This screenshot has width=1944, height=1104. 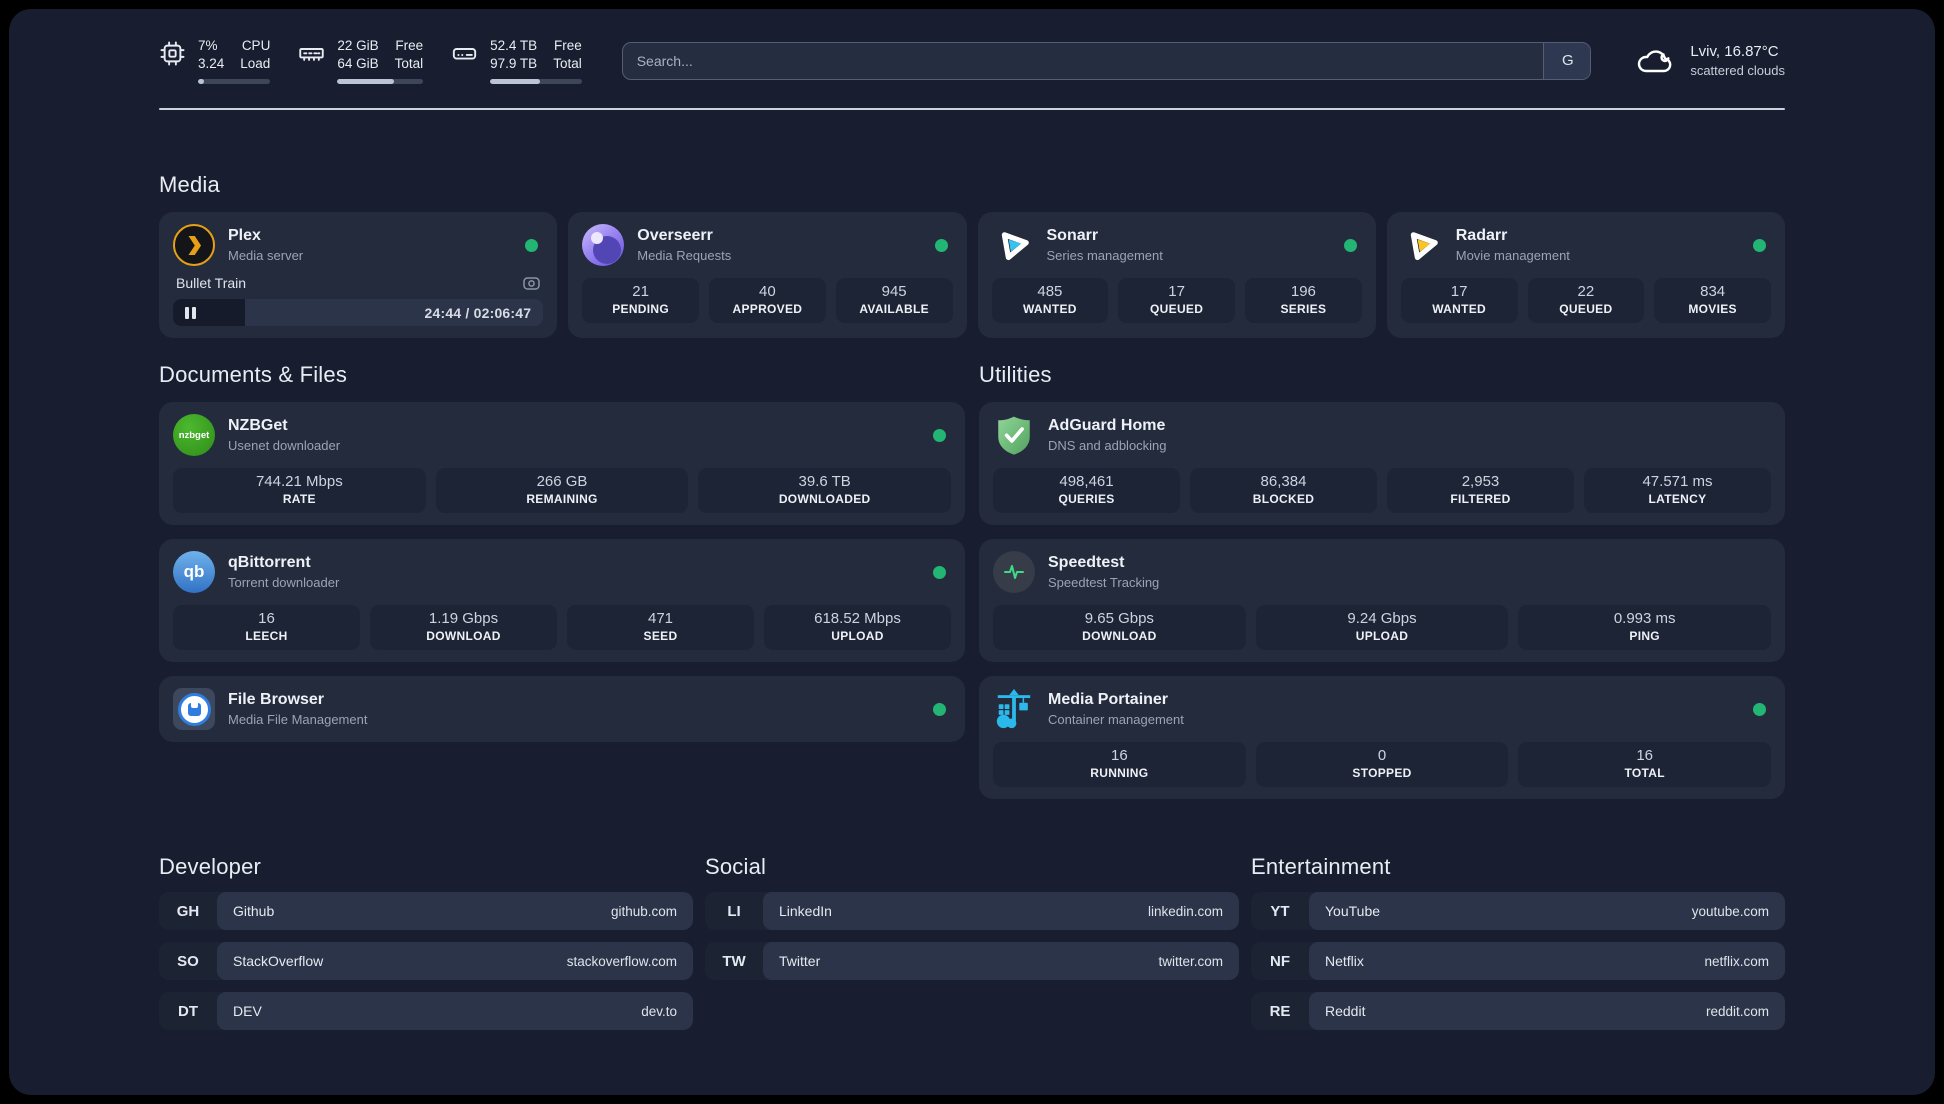 What do you see at coordinates (1015, 375) in the screenshot?
I see `utilities-section-title: Utilities` at bounding box center [1015, 375].